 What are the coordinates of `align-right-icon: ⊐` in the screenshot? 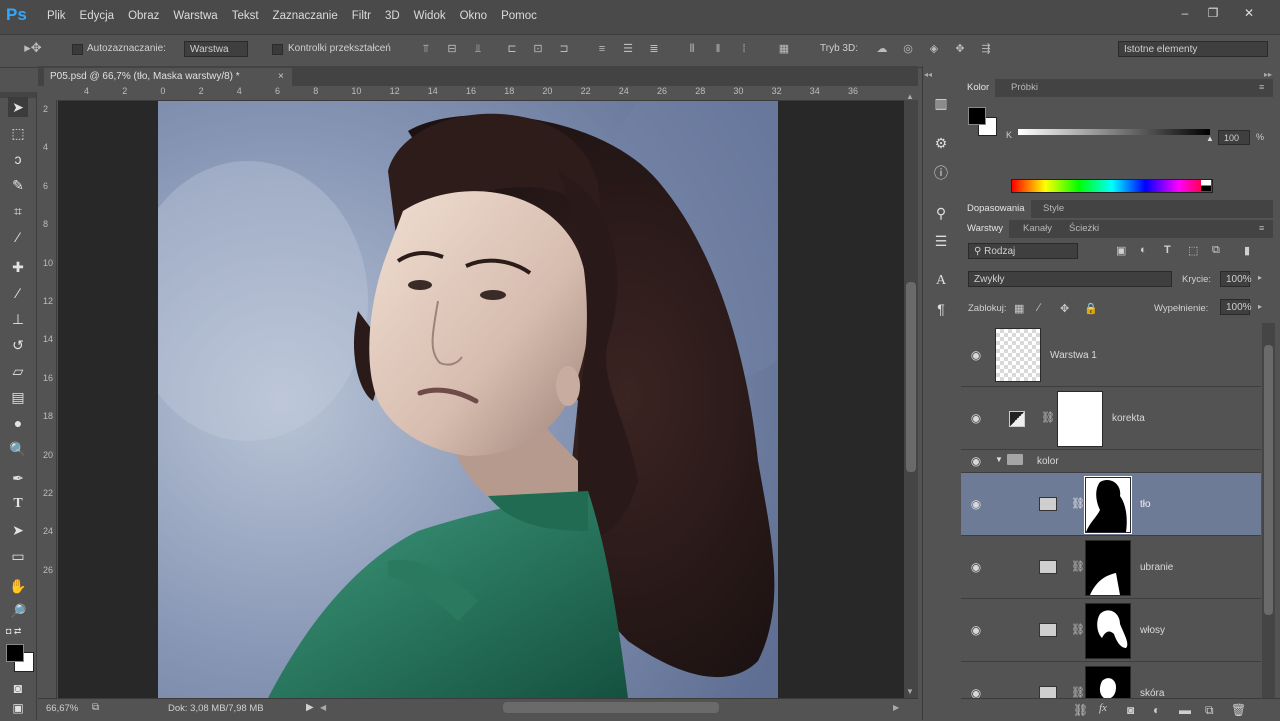 It's located at (564, 49).